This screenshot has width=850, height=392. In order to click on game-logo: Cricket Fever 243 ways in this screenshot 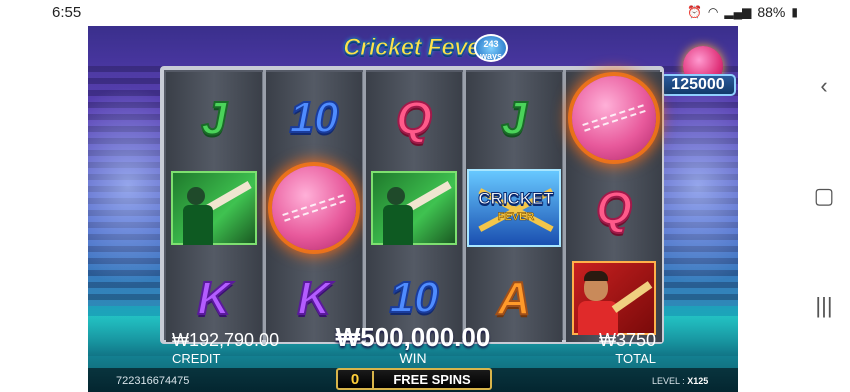, I will do `click(417, 48)`.